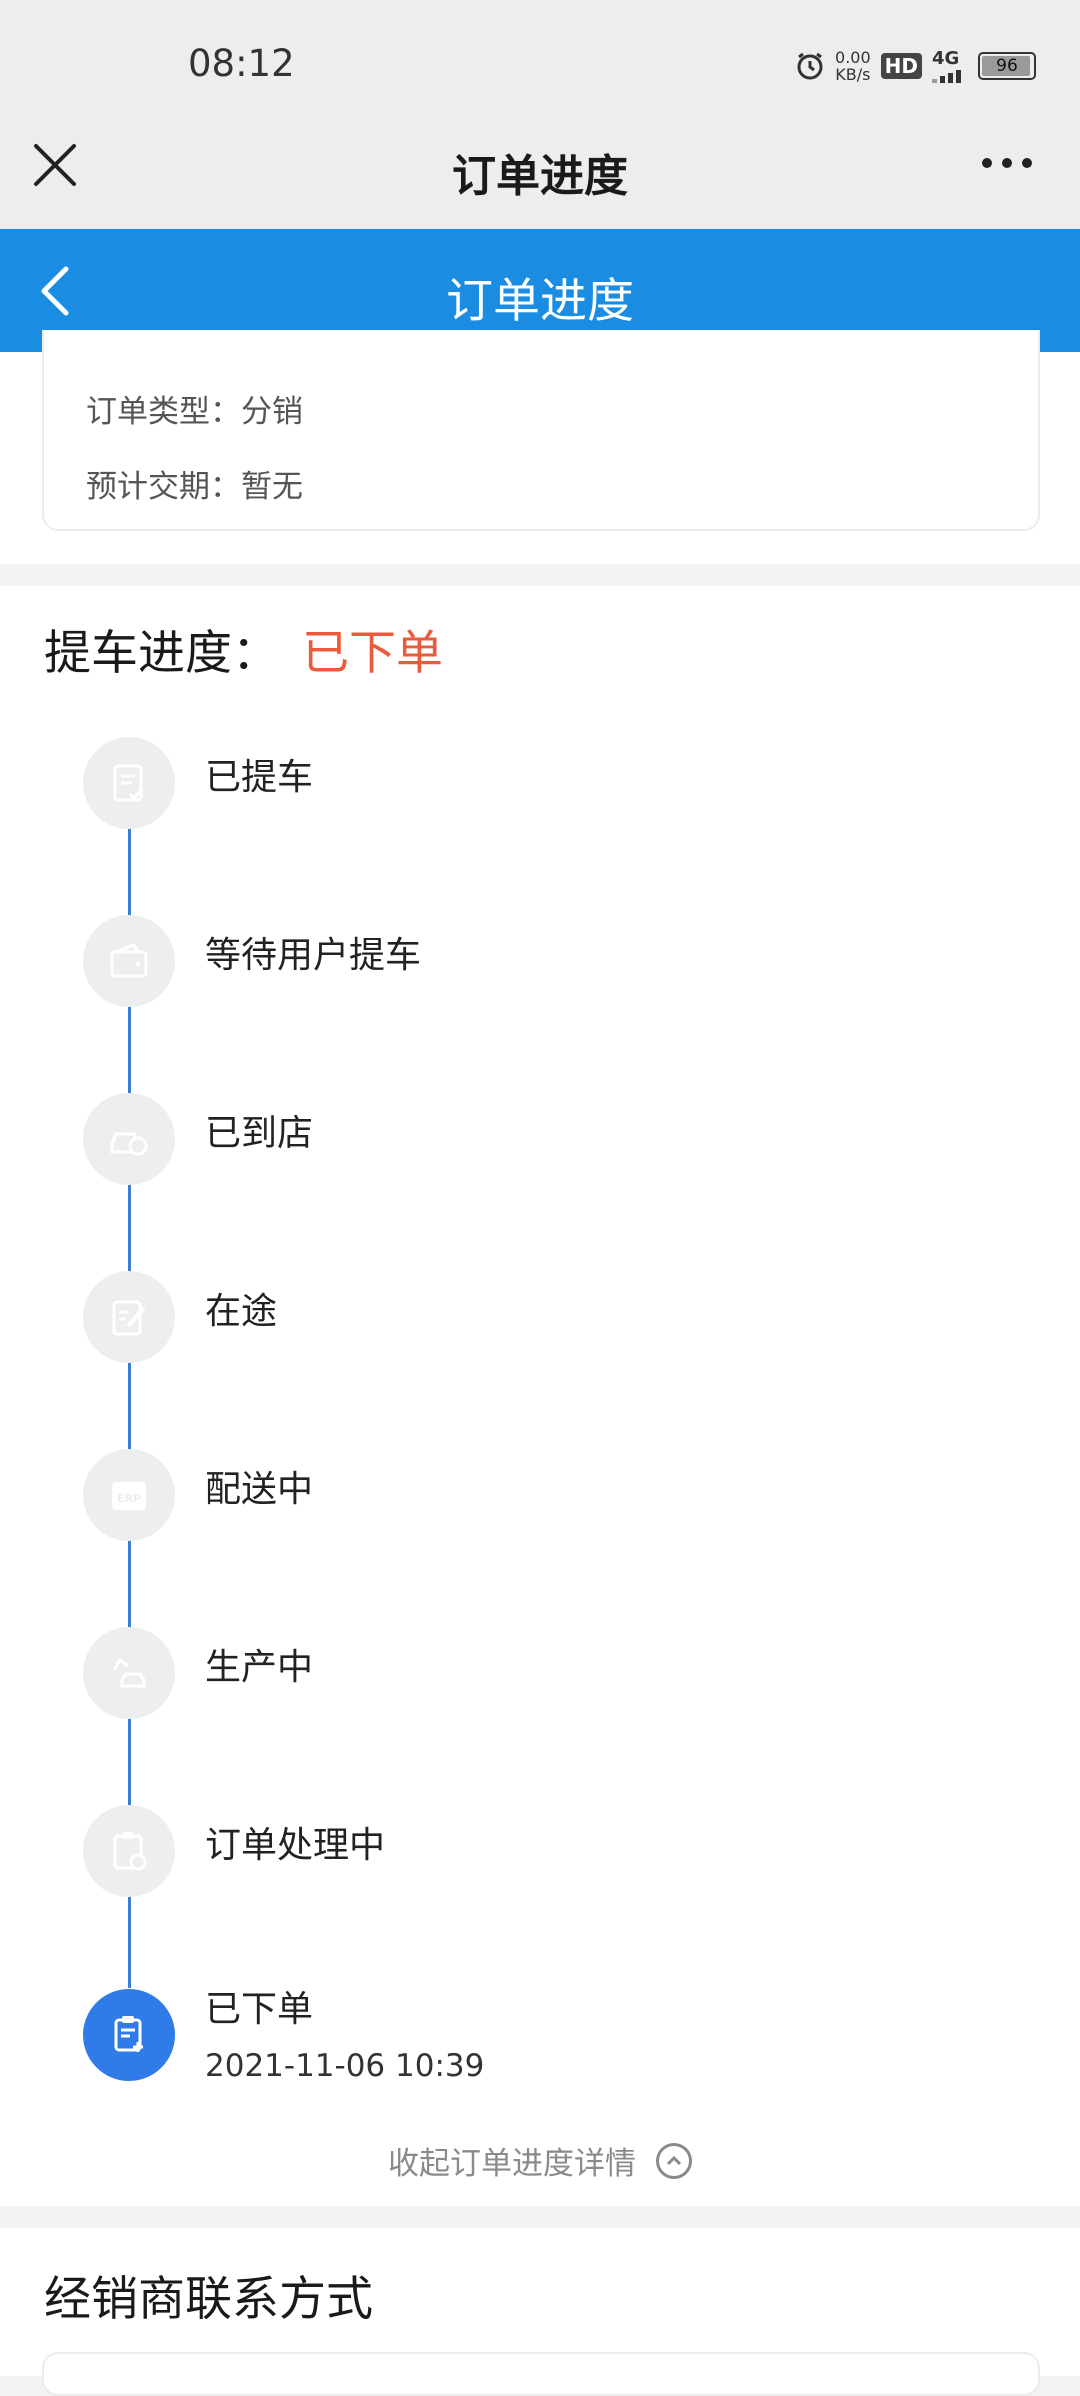 This screenshot has height=2396, width=1080. Describe the element at coordinates (853, 74) in the screenshot. I see `net-speed-unit: KB/s` at that location.